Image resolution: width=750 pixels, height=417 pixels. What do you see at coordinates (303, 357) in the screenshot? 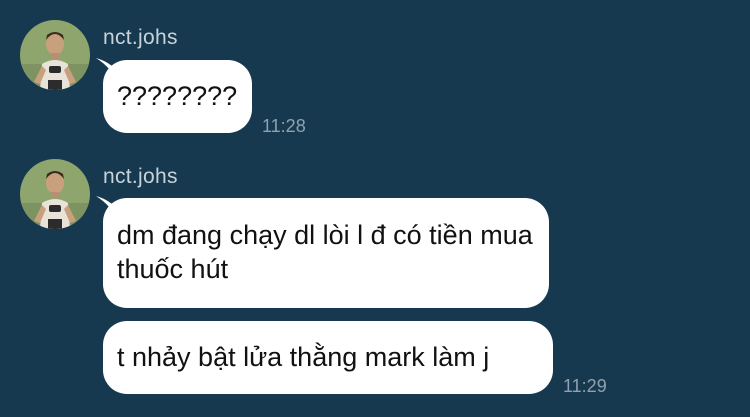
I see `message-text: t nhảy bật lửa thằng mark làm j` at bounding box center [303, 357].